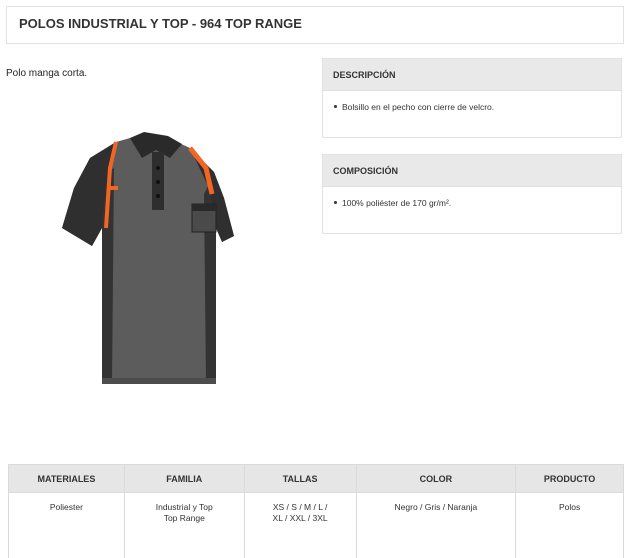 This screenshot has height=558, width=640. I want to click on value-producto: Polos, so click(569, 525).